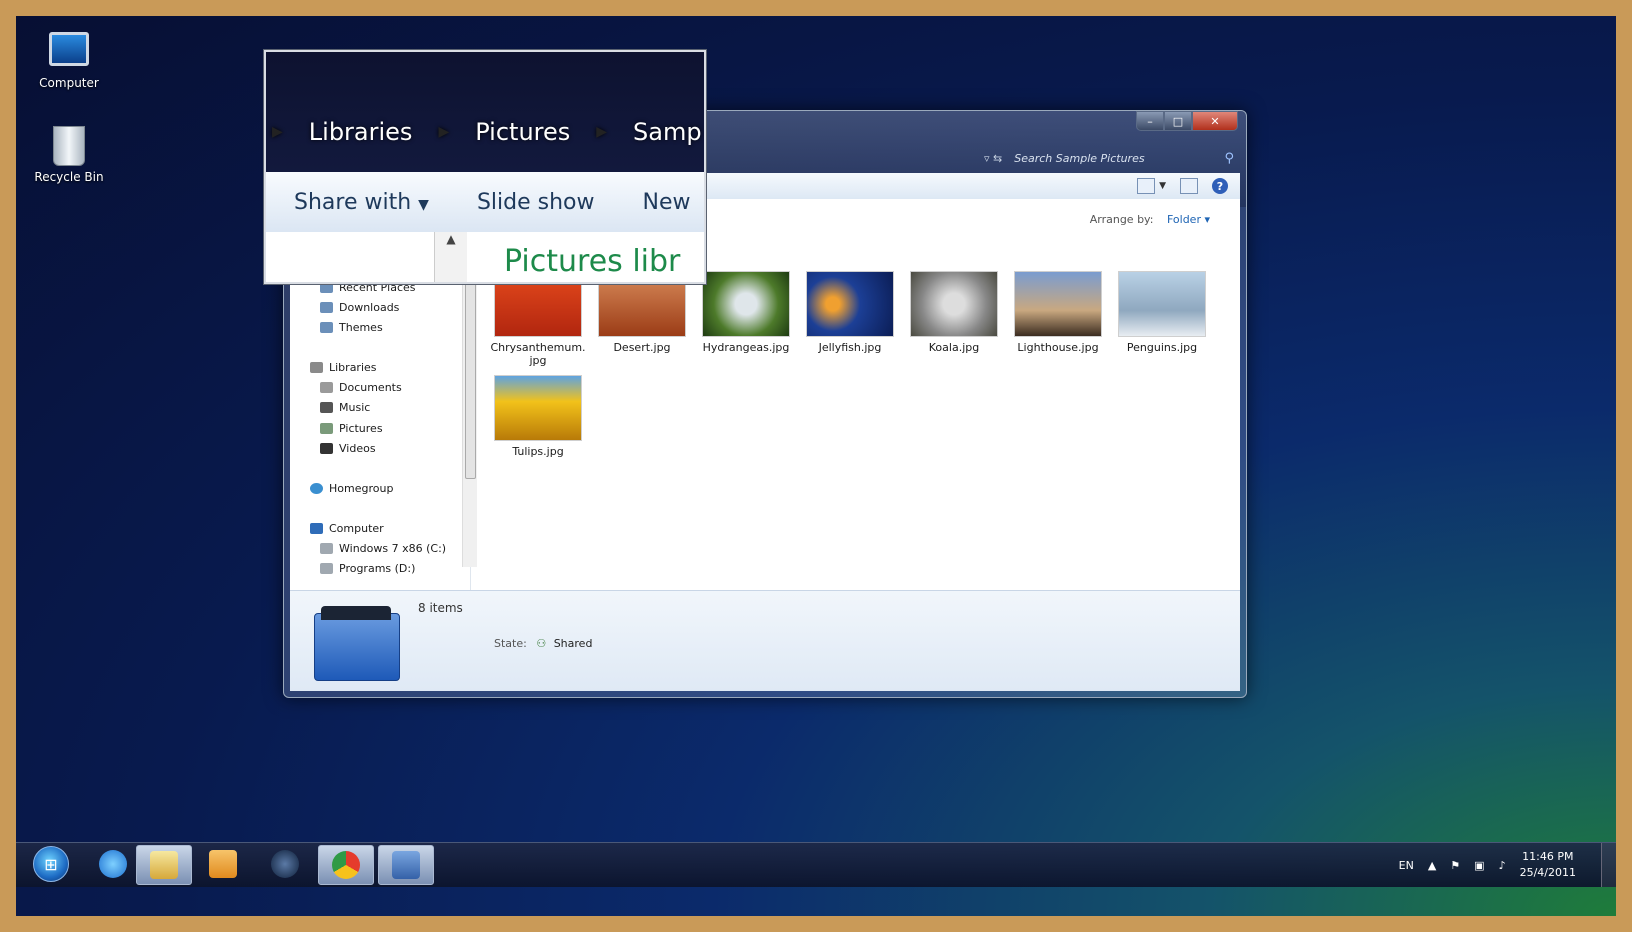 This screenshot has width=1632, height=932. Describe the element at coordinates (522, 132) in the screenshot. I see `breadcrumb-item: Pictures` at that location.